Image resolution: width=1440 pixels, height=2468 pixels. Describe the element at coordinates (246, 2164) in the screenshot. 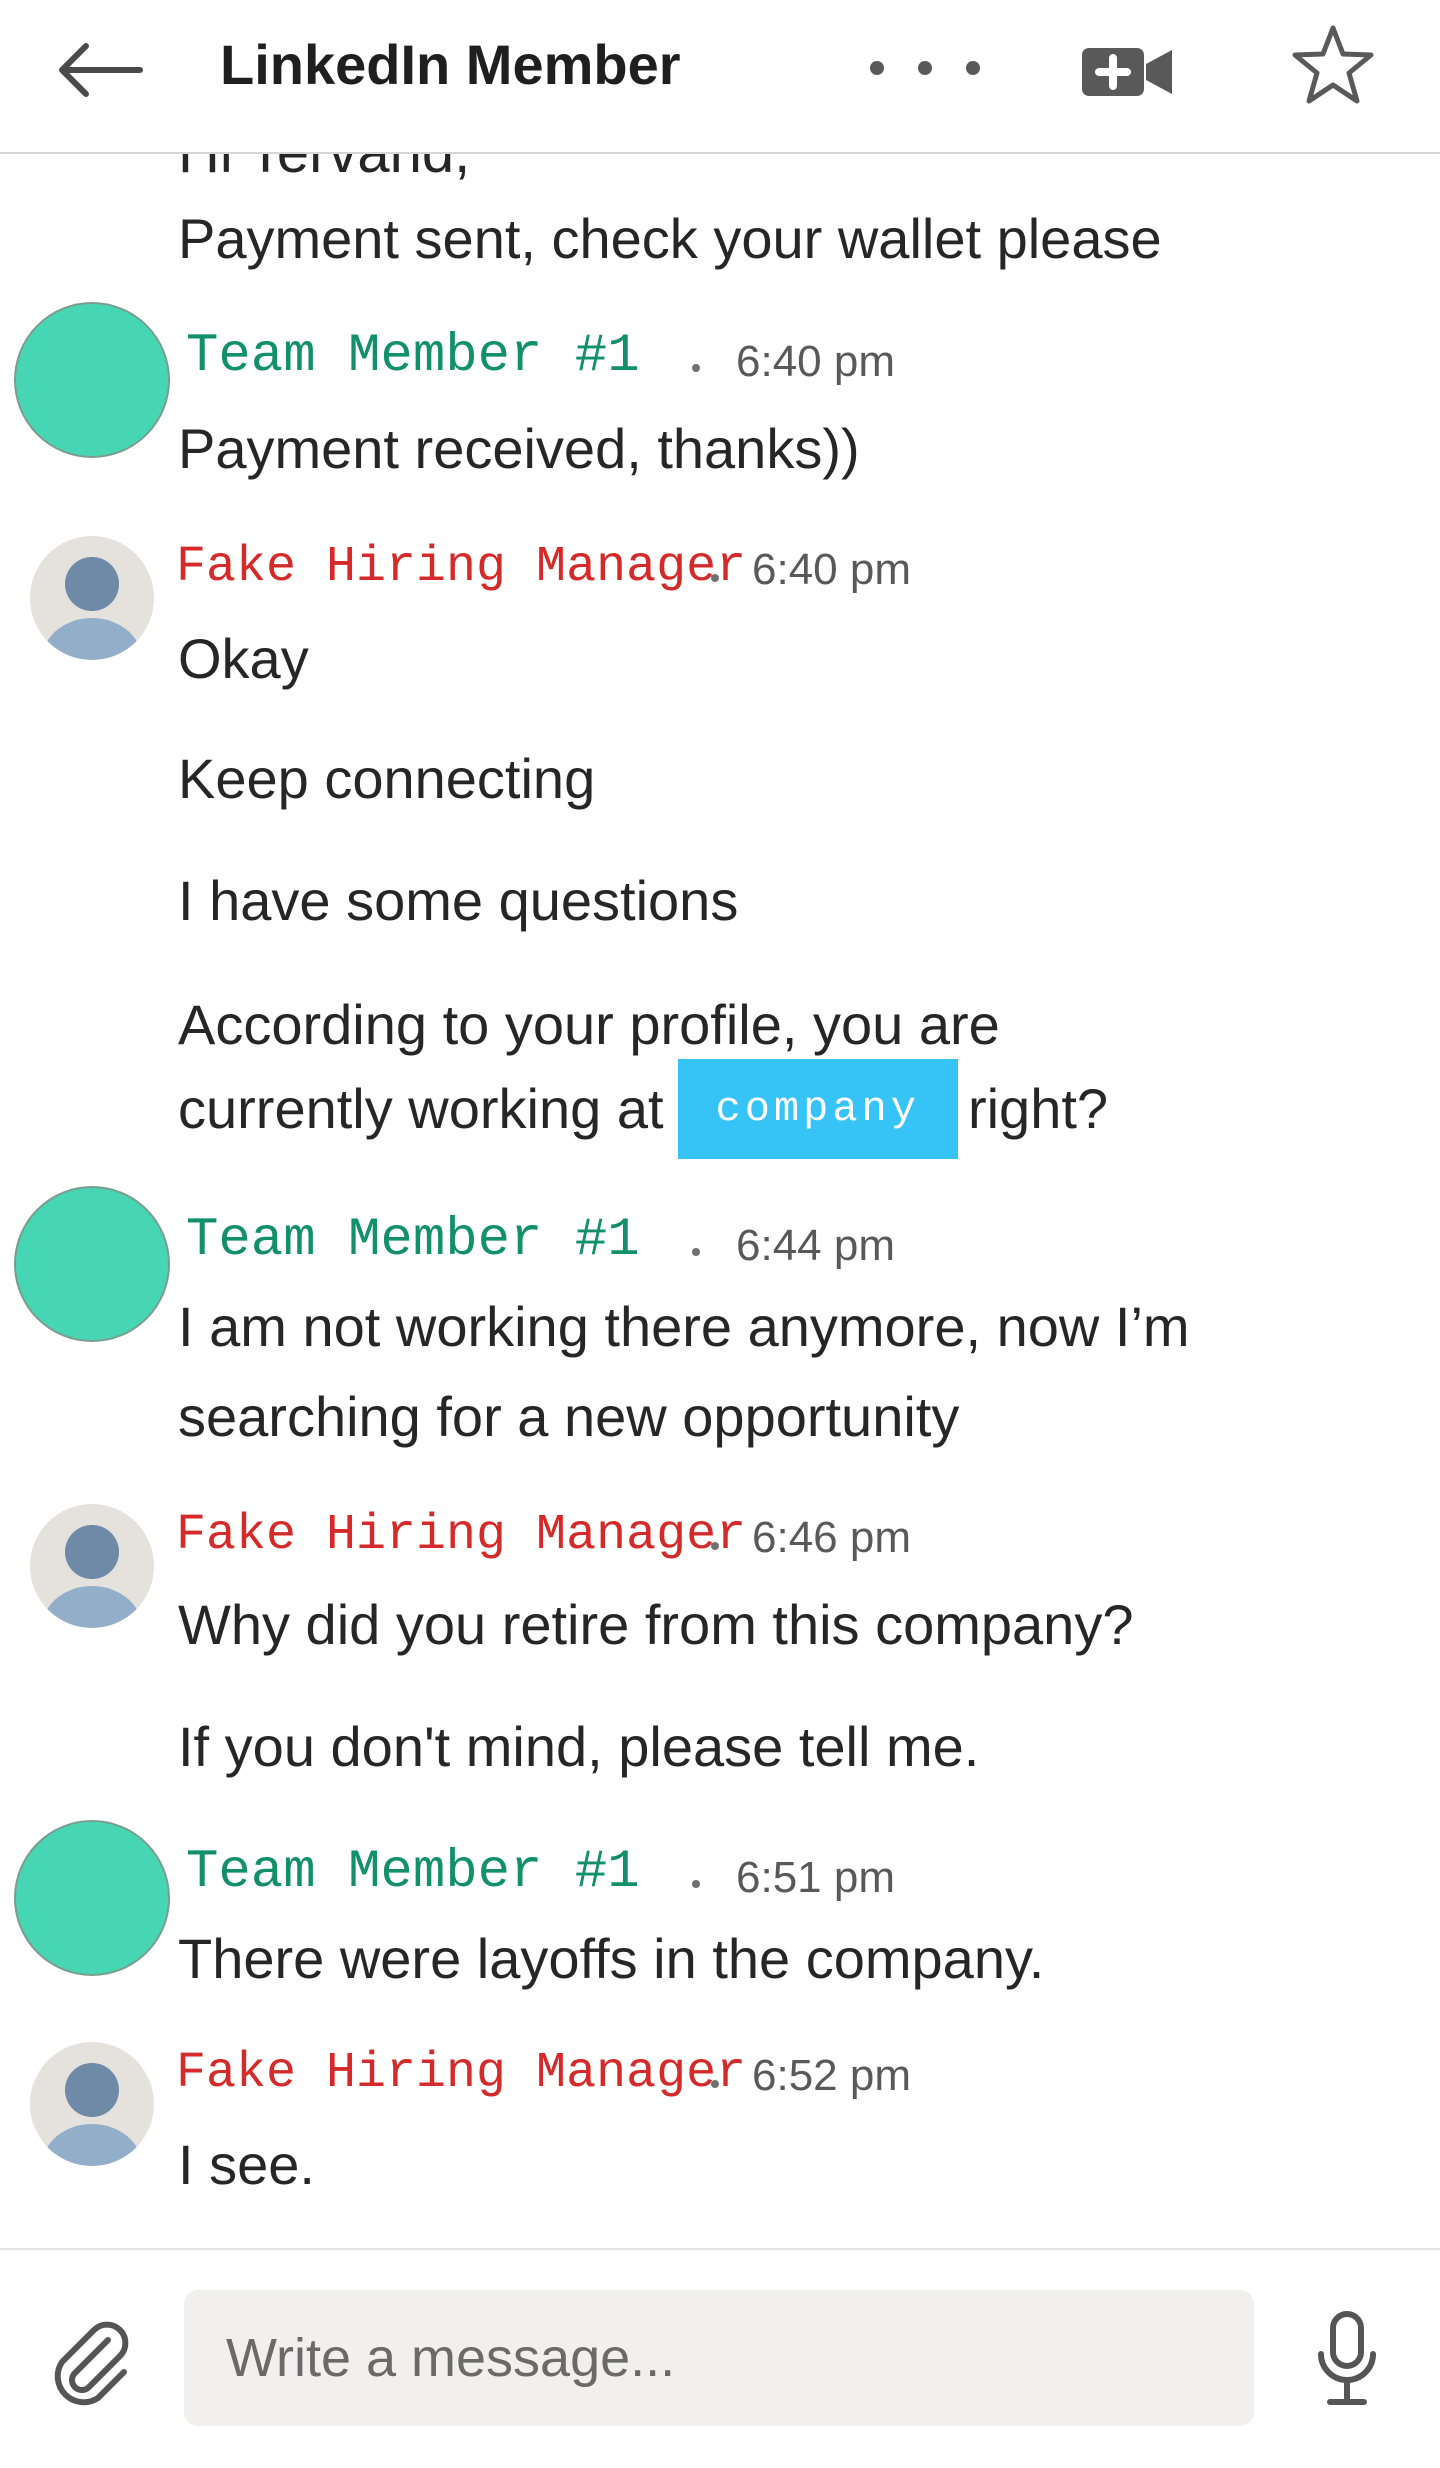

I see `message-text: I see.` at that location.